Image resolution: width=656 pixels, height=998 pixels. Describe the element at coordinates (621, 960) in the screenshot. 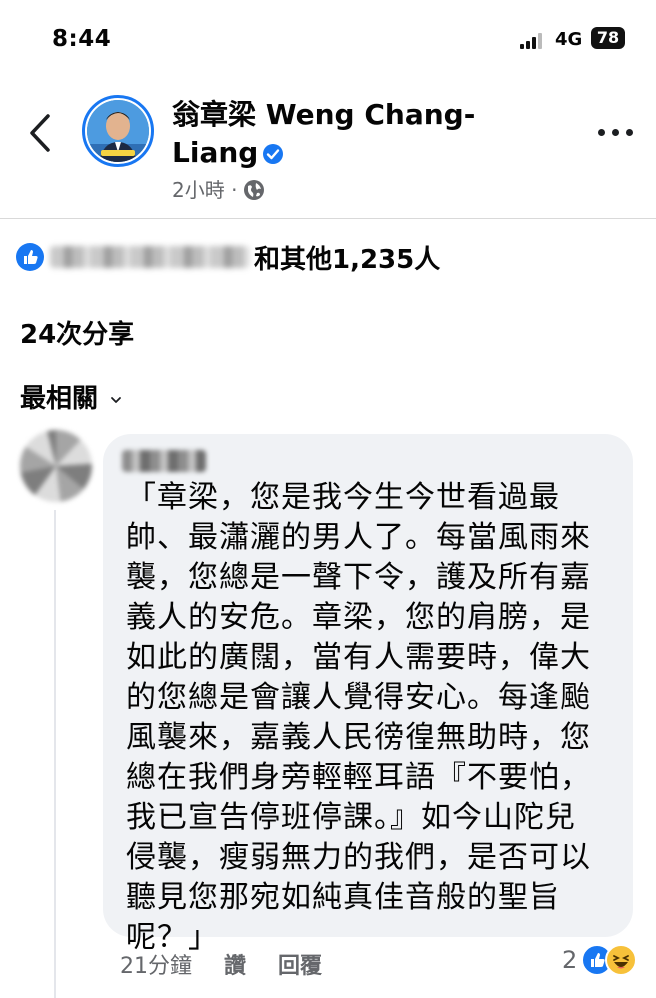

I see `haha-icon` at that location.